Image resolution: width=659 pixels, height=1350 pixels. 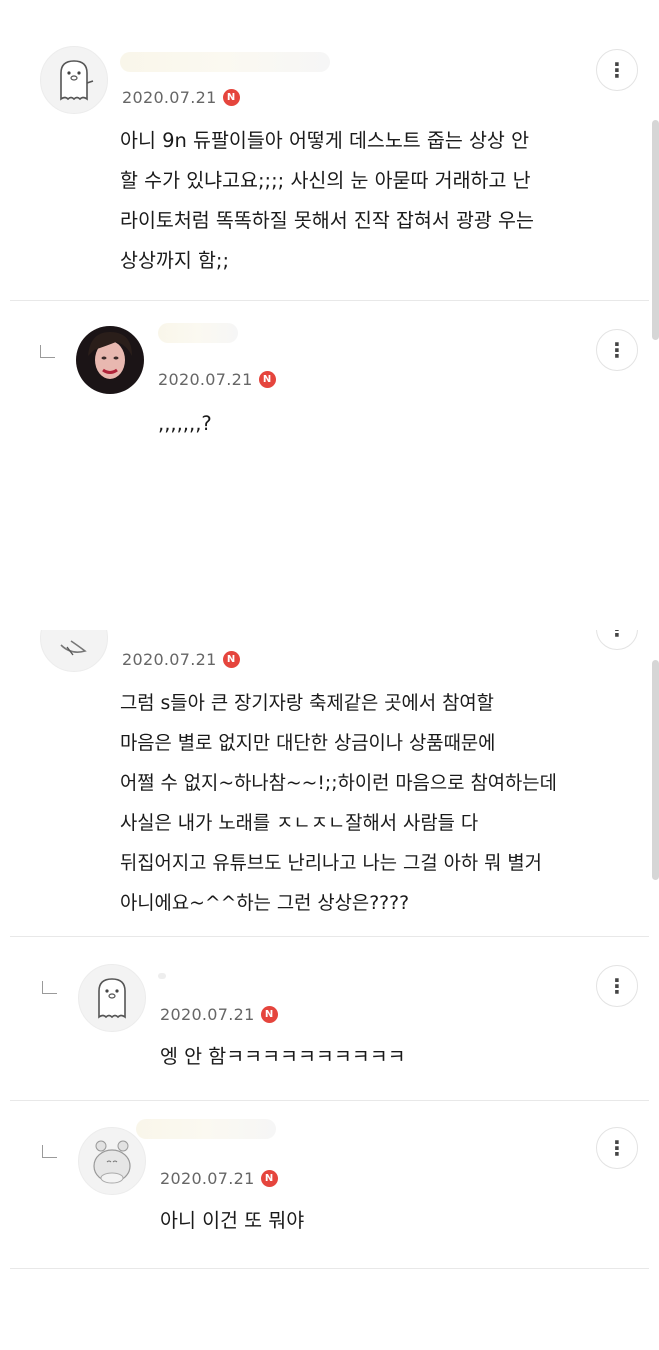 I want to click on comment-divider, so click(x=329, y=1268).